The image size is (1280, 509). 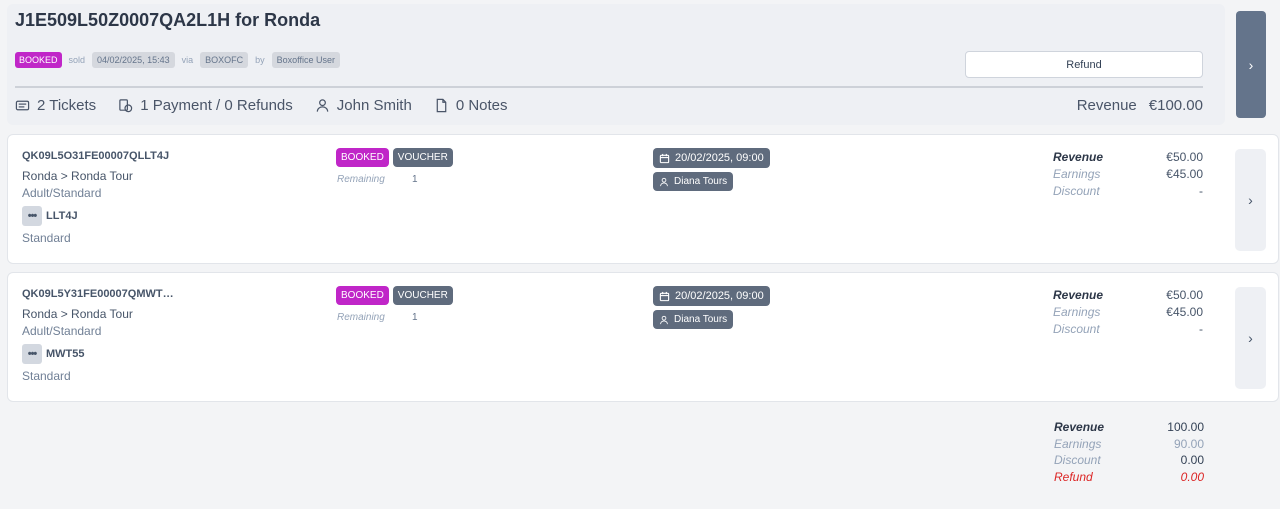 I want to click on summary-revenue-value: 100.00, so click(x=1185, y=427).